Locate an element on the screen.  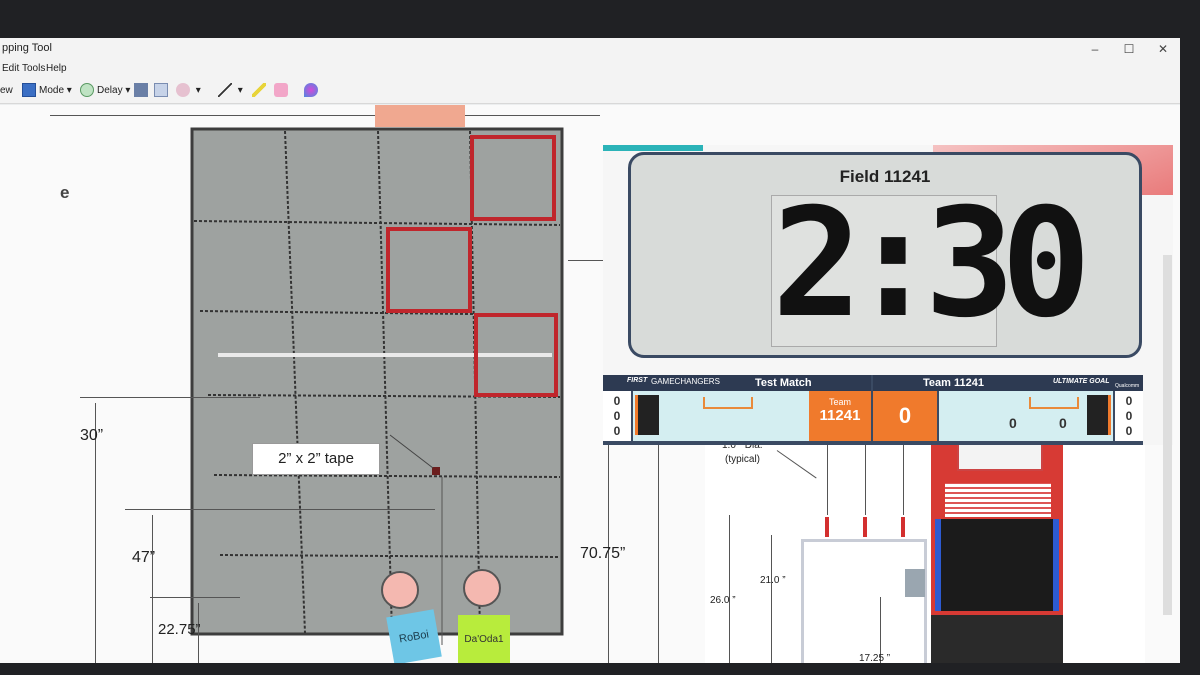
tower-low-goal is located at coordinates (997, 565).